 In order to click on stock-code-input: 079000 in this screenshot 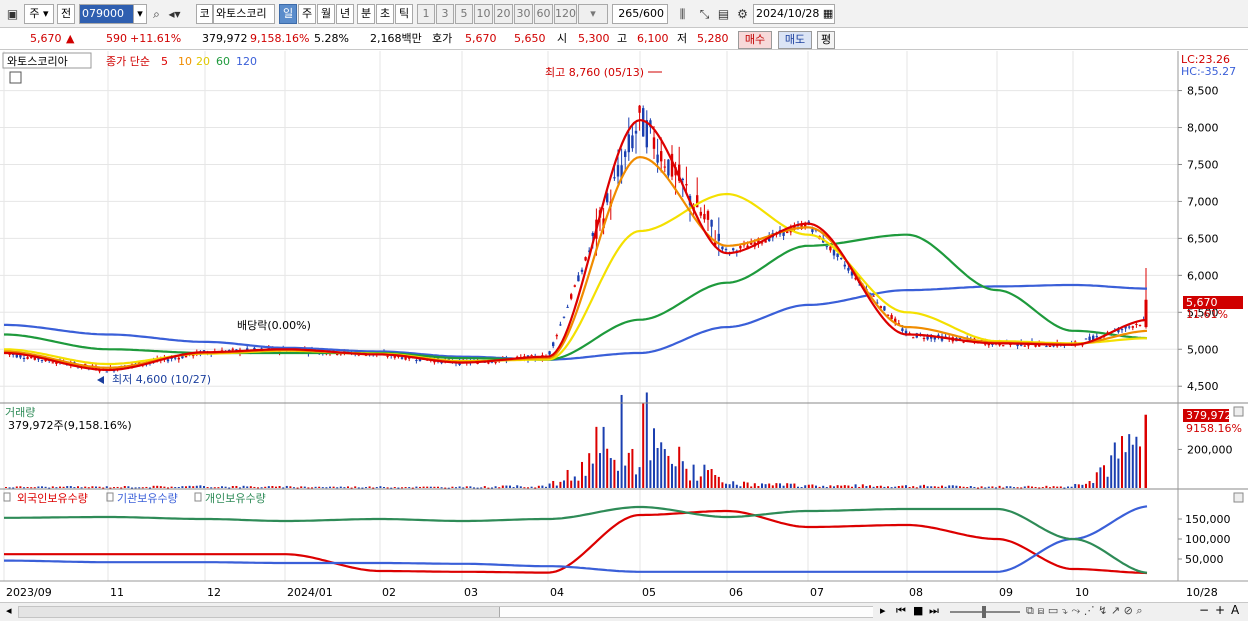, I will do `click(107, 14)`.